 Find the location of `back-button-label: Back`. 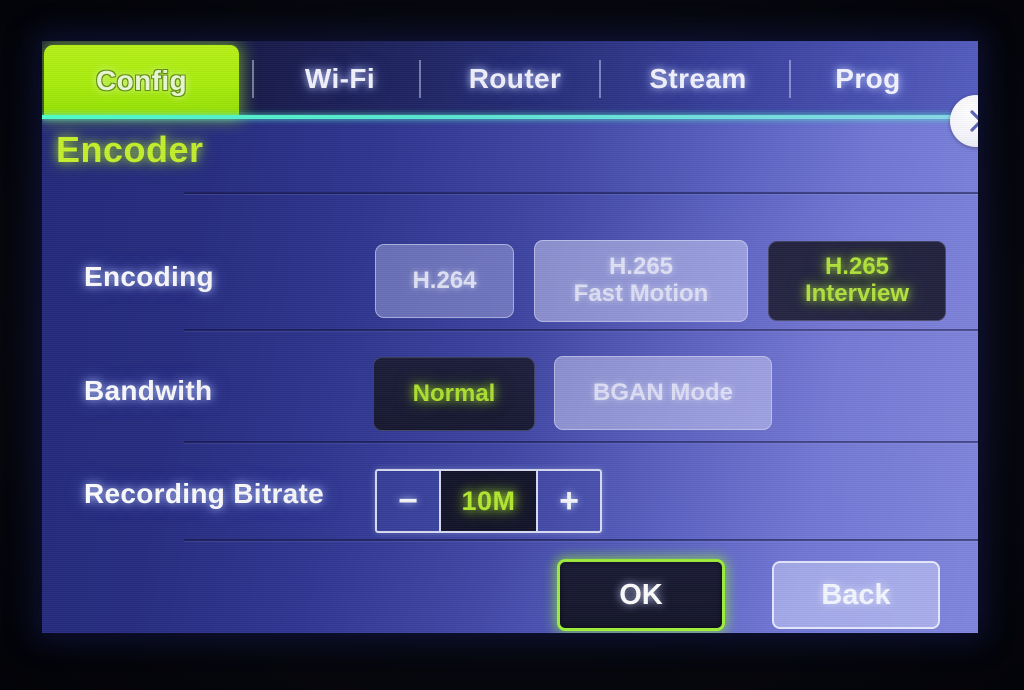

back-button-label: Back is located at coordinates (856, 594).